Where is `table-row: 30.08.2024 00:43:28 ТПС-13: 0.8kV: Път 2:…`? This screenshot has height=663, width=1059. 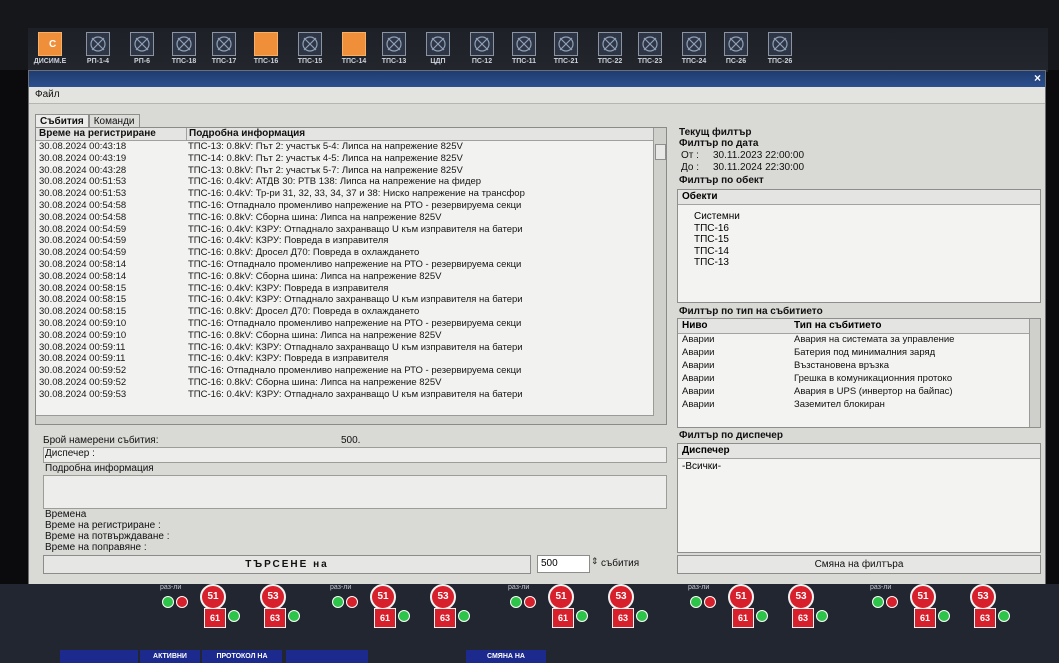
table-row: 30.08.2024 00:43:28 ТПС-13: 0.8kV: Път 2:… is located at coordinates (345, 171).